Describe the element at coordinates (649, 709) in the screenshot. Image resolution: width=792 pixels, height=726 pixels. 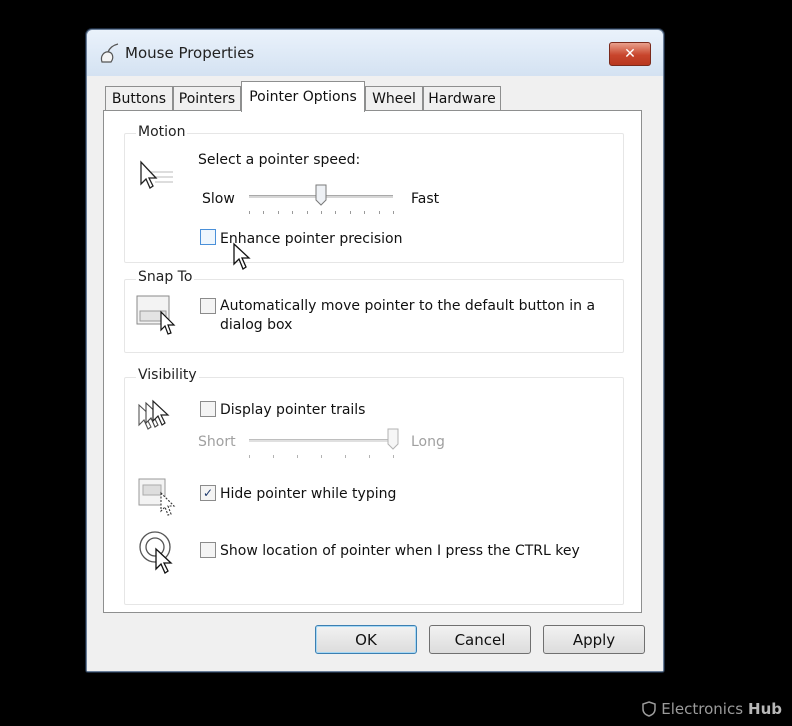
I see `shield-icon` at that location.